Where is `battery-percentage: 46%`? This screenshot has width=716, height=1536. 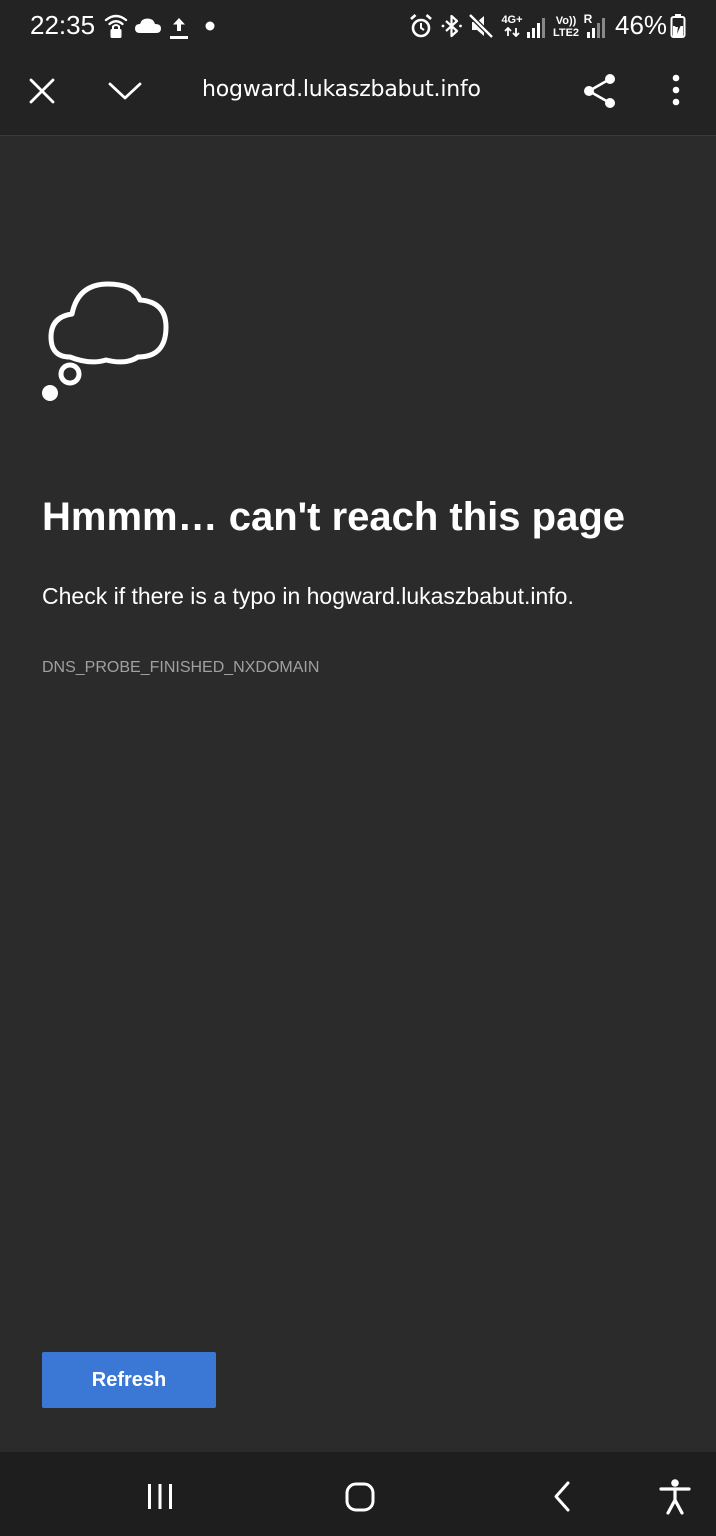 battery-percentage: 46% is located at coordinates (641, 25).